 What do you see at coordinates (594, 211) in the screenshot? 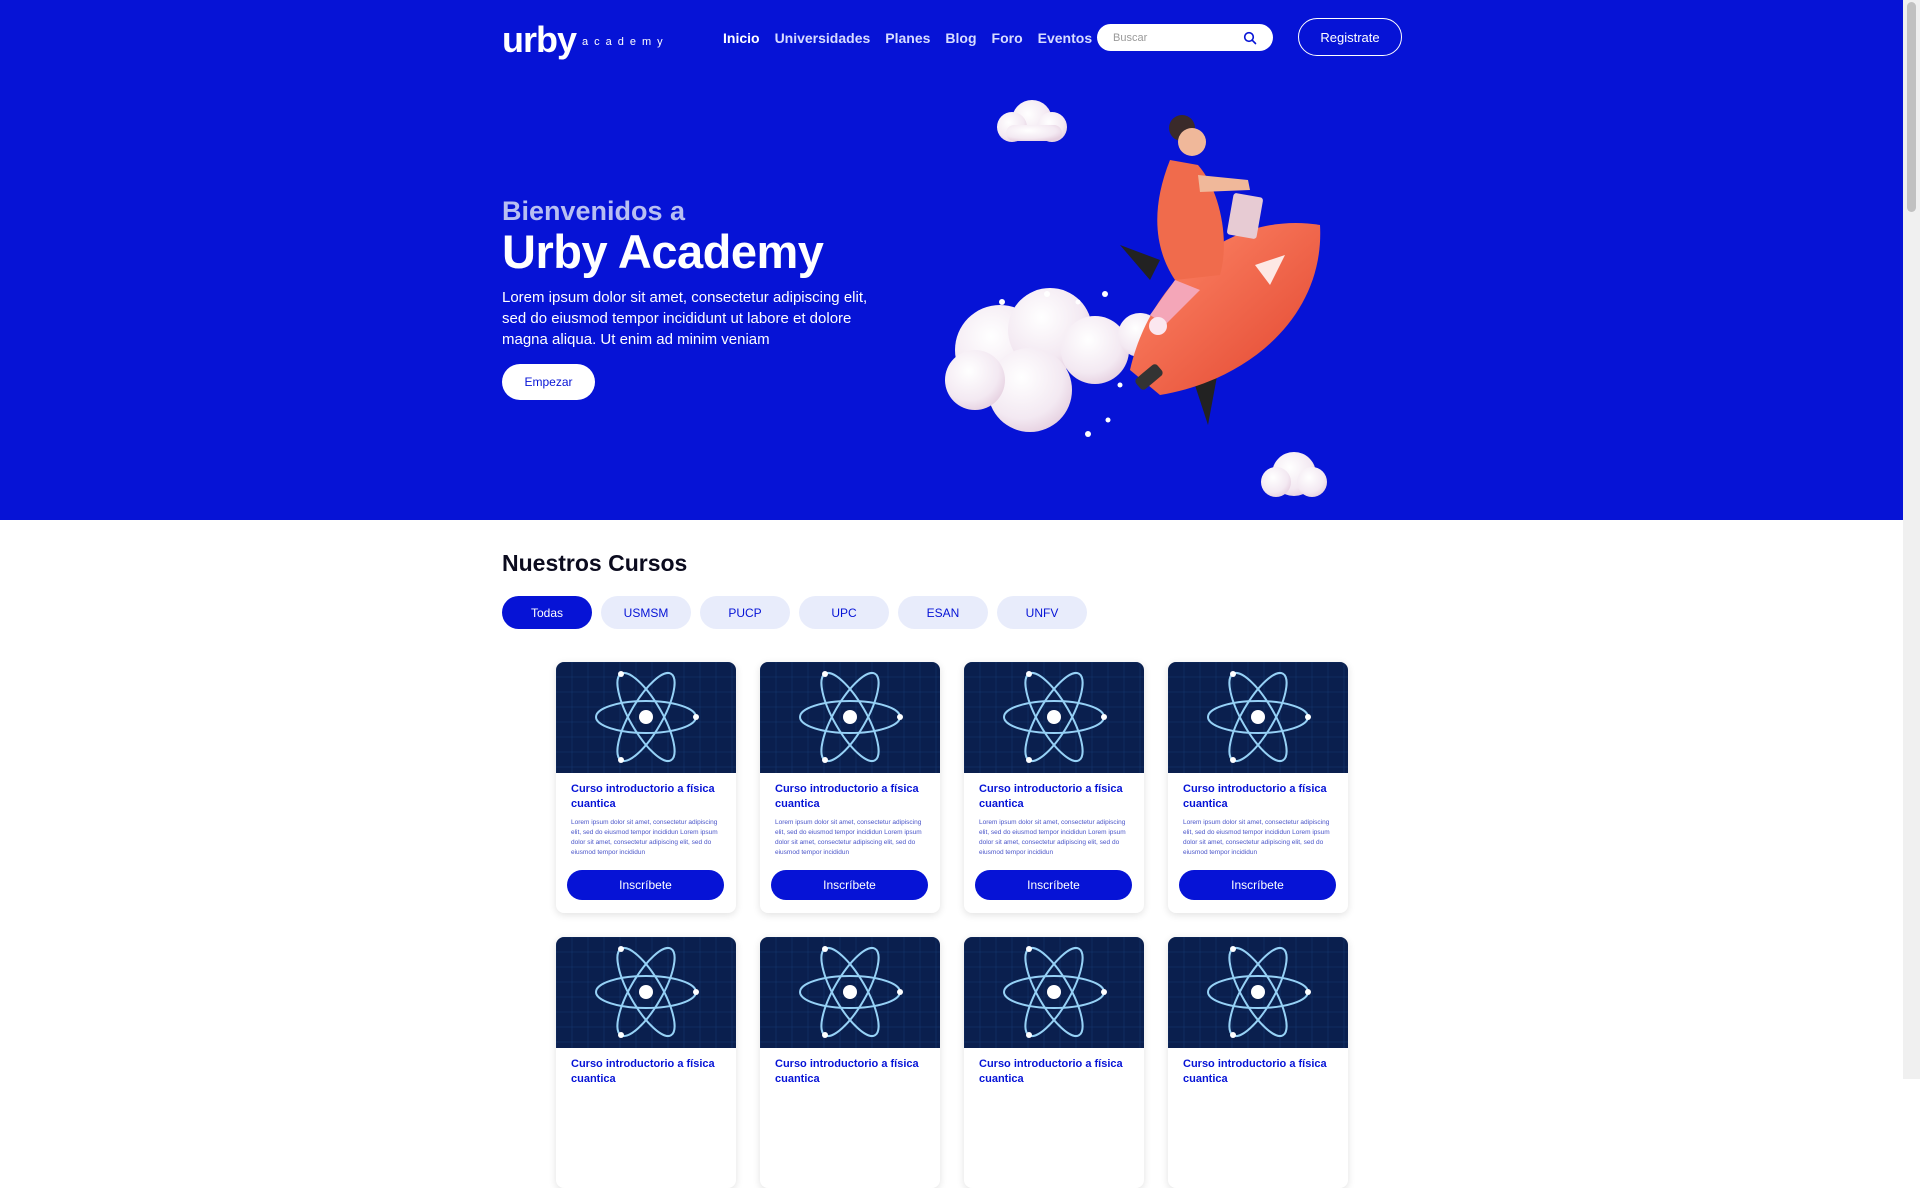
I see `hero-welcome: Bienvenidos a` at bounding box center [594, 211].